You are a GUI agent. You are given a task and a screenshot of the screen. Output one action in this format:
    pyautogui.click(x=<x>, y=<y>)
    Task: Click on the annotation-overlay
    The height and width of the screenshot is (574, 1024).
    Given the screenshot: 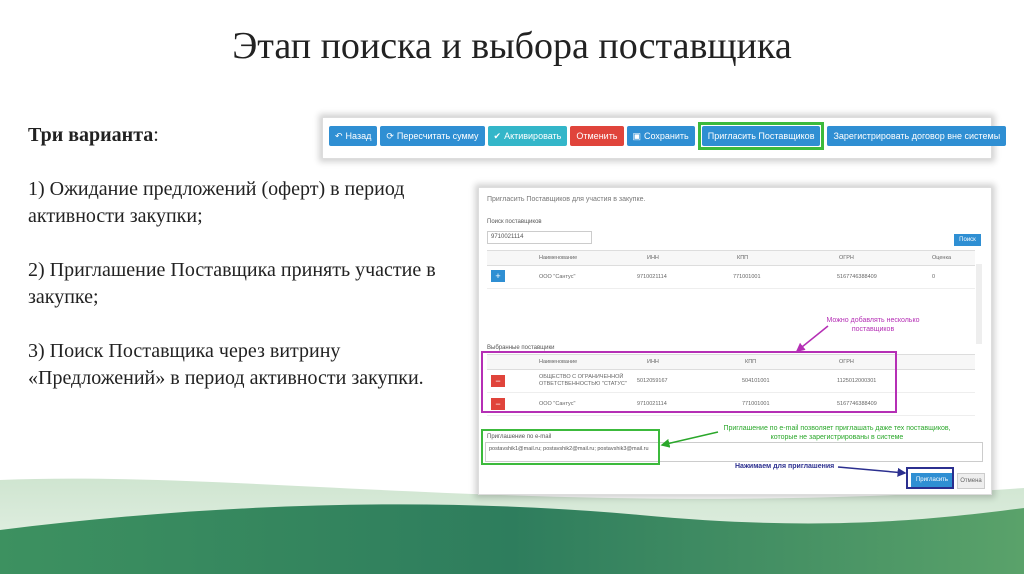 What is the action you would take?
    pyautogui.click(x=717, y=407)
    